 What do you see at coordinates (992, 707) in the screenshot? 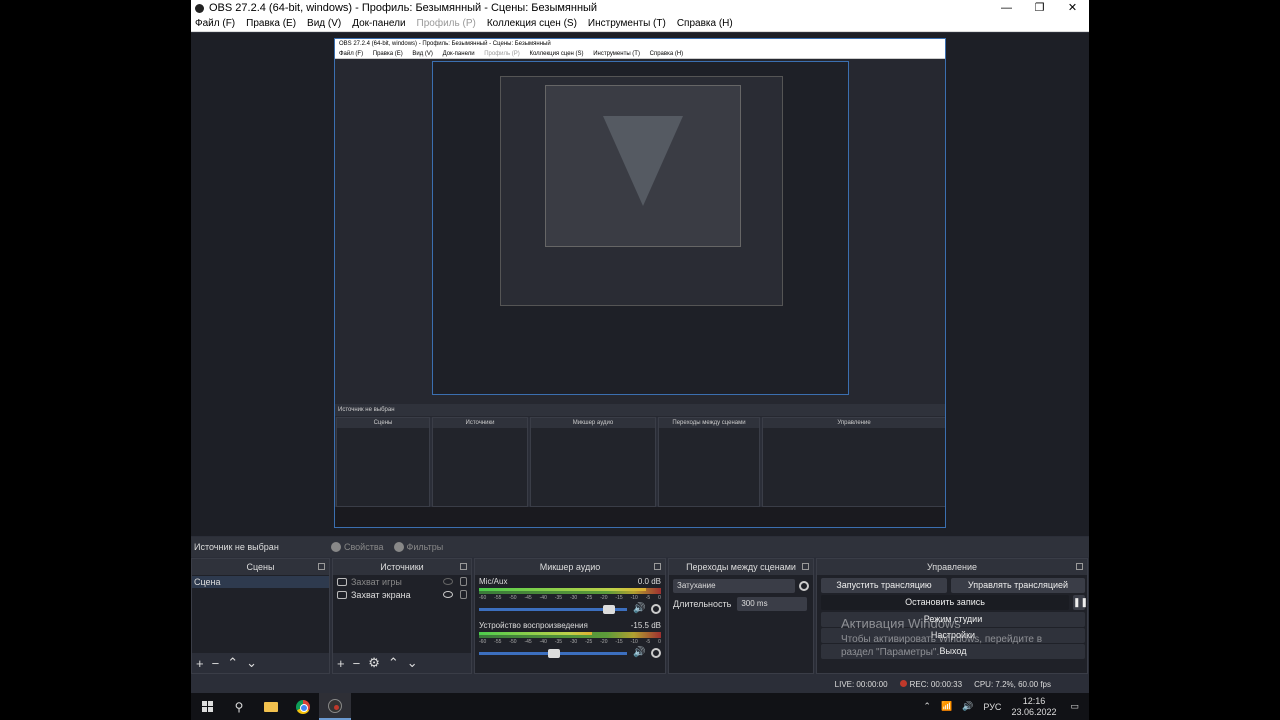
I see `language-indicator: РУС` at bounding box center [992, 707].